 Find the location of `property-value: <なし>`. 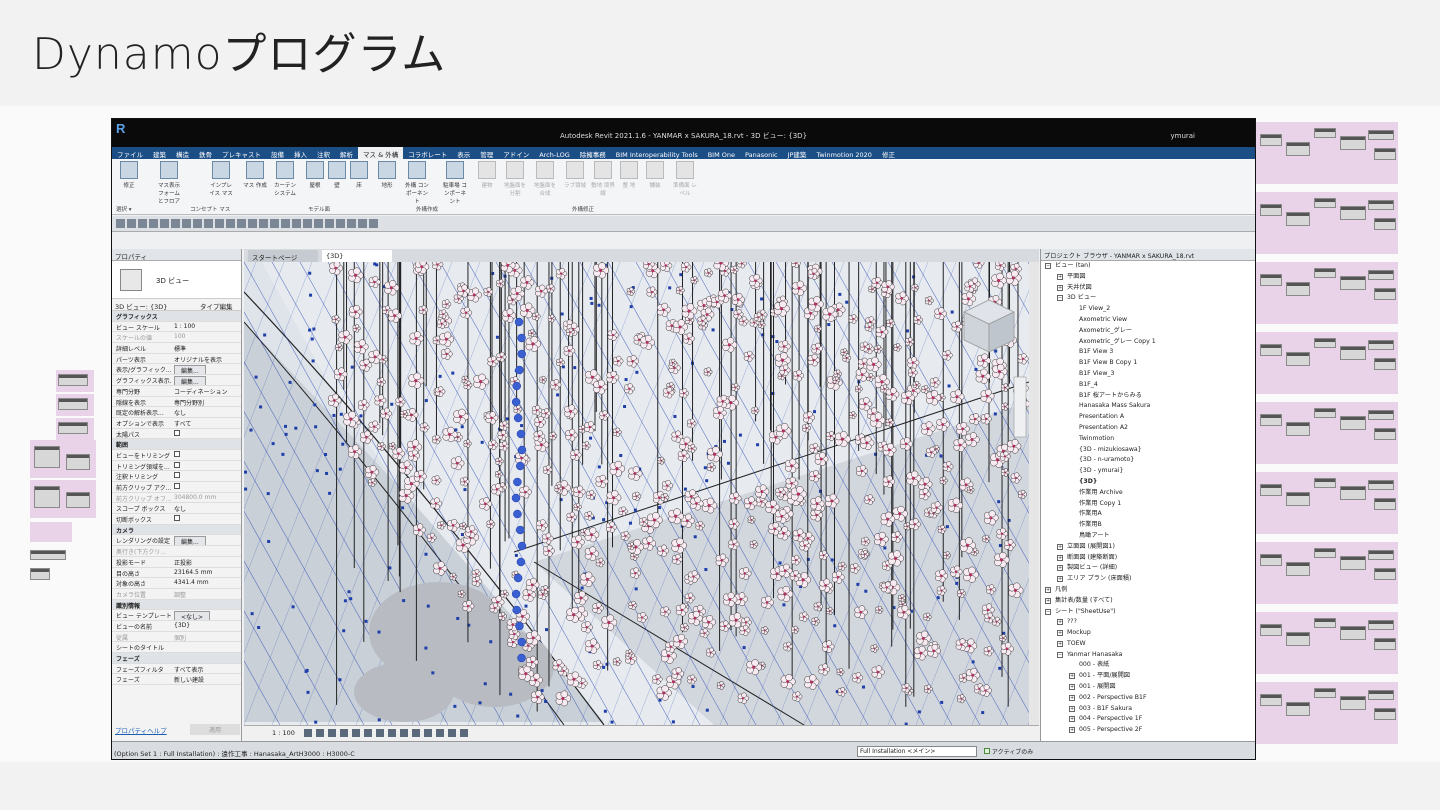

property-value: <なし> is located at coordinates (206, 615).